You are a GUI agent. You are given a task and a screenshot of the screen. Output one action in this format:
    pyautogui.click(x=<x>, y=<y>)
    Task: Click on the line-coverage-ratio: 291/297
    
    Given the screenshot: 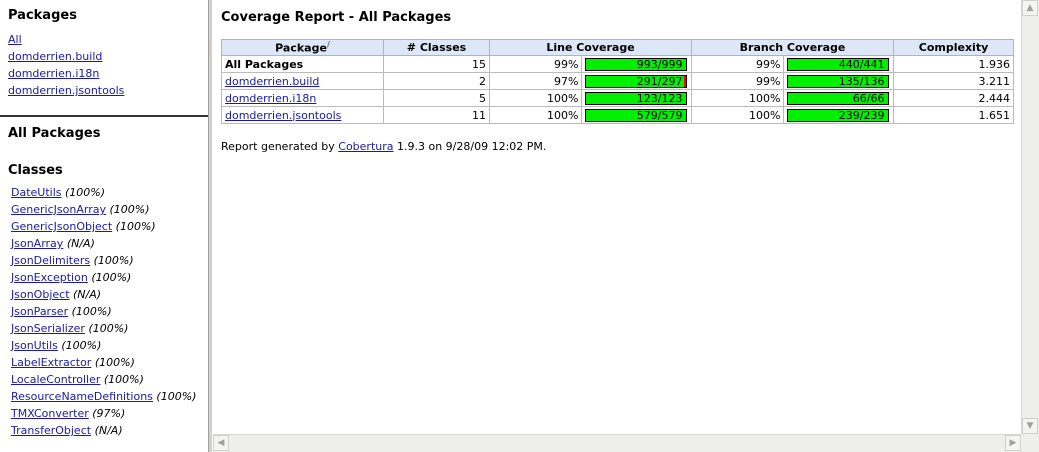 What is the action you would take?
    pyautogui.click(x=659, y=81)
    